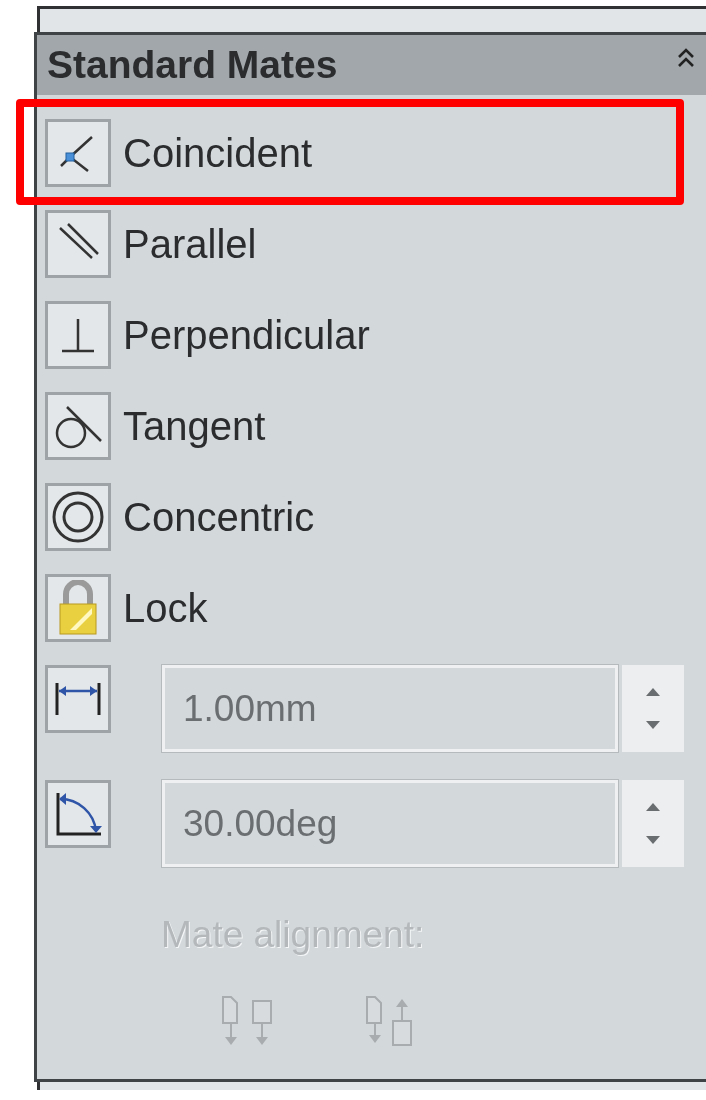 The width and height of the screenshot is (706, 1100). I want to click on mate-label: Tangent, so click(194, 426).